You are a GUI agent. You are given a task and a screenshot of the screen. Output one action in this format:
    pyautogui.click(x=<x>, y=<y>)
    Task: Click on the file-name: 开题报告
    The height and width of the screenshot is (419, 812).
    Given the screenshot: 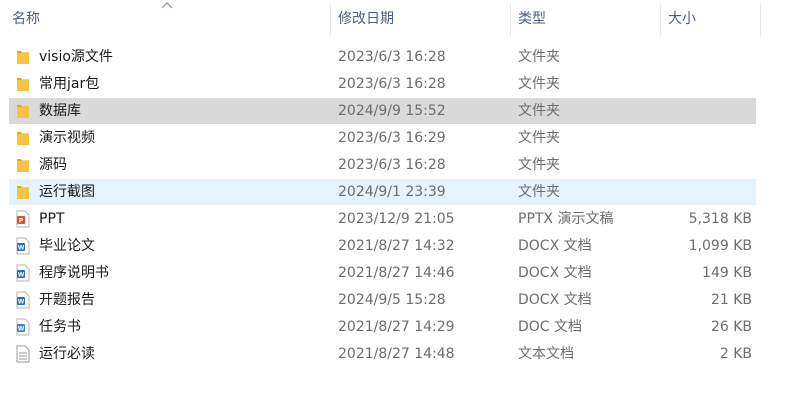 What is the action you would take?
    pyautogui.click(x=67, y=300)
    